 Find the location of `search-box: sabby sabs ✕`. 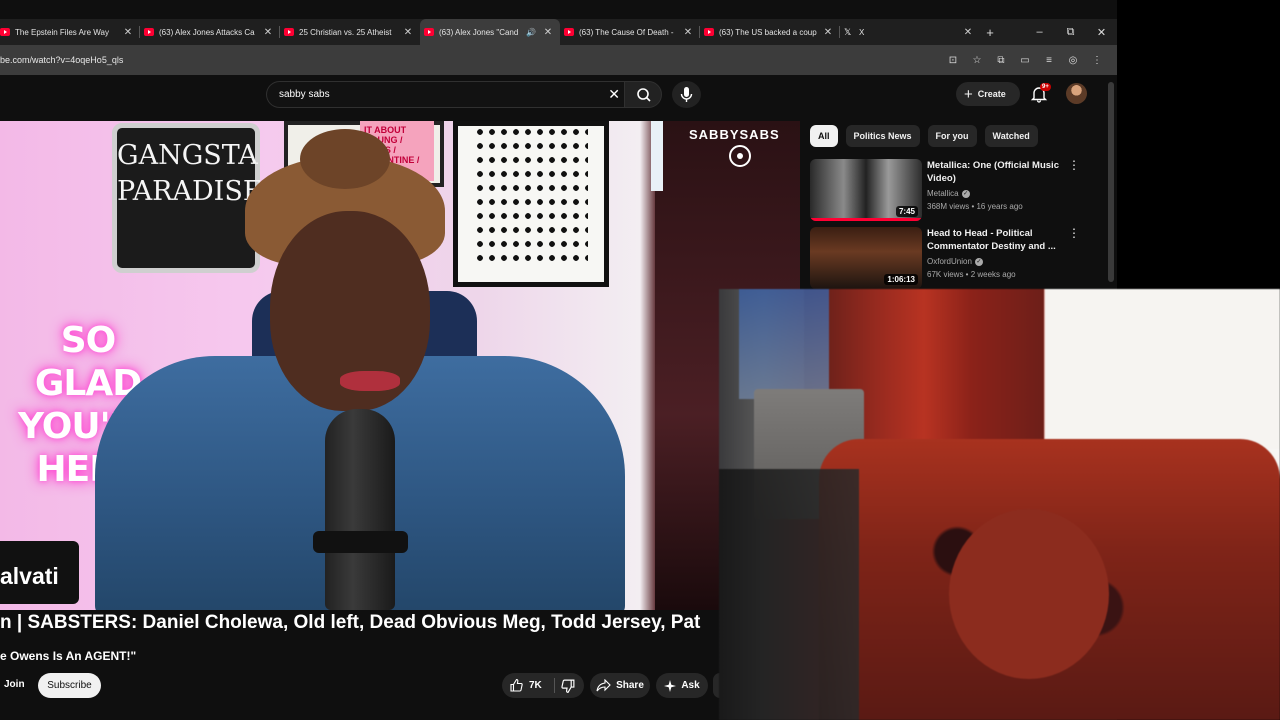

search-box: sabby sabs ✕ is located at coordinates (447, 94).